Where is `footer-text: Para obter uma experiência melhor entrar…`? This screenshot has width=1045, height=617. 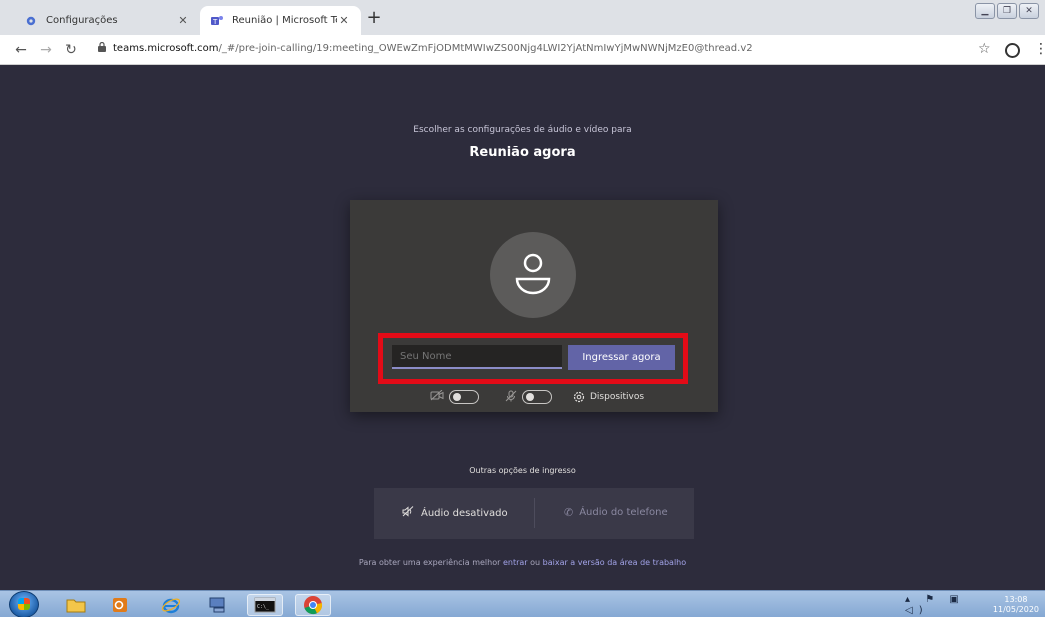 footer-text: Para obter uma experiência melhor entrar… is located at coordinates (522, 562).